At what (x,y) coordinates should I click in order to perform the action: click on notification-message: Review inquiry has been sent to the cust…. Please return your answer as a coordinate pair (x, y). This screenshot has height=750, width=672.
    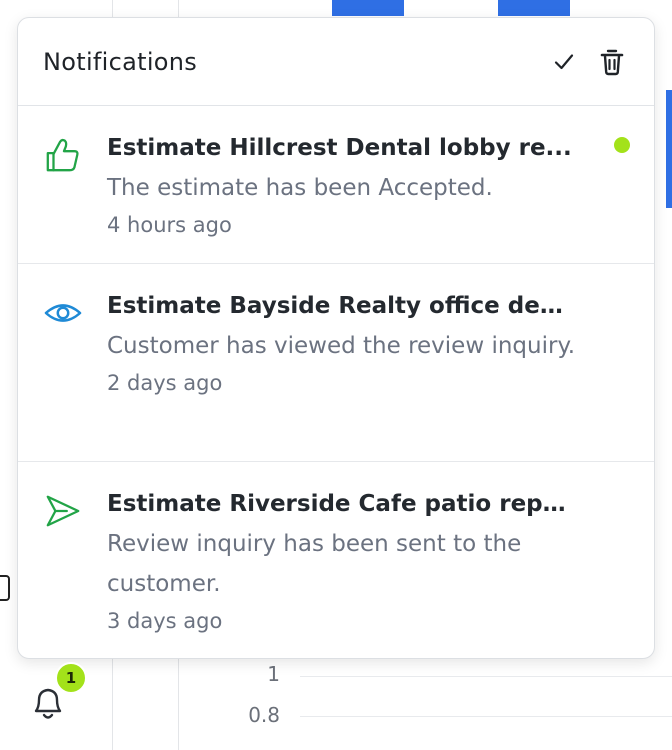
    Looking at the image, I should click on (314, 564).